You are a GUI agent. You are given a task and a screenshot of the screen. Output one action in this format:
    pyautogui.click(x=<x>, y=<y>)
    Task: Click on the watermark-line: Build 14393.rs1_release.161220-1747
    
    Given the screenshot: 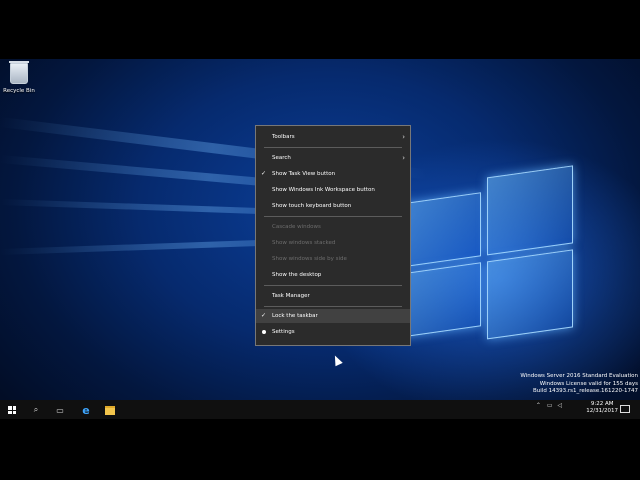 What is the action you would take?
    pyautogui.click(x=585, y=391)
    